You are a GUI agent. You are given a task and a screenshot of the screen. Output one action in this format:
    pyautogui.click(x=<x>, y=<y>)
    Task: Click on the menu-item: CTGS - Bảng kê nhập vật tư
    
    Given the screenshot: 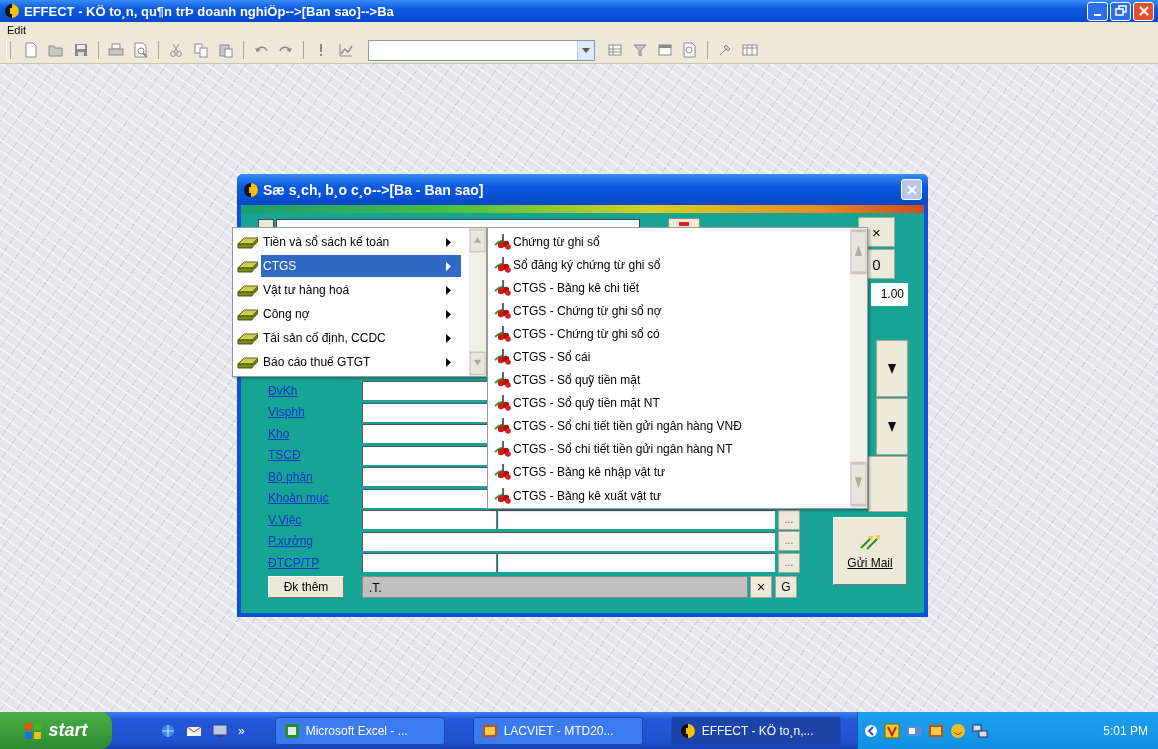 What is the action you would take?
    pyautogui.click(x=589, y=472)
    